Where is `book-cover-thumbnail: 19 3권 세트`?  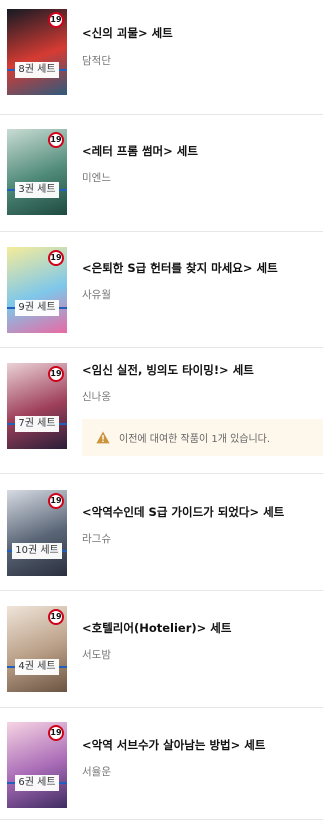
book-cover-thumbnail: 19 3권 세트 is located at coordinates (37, 172).